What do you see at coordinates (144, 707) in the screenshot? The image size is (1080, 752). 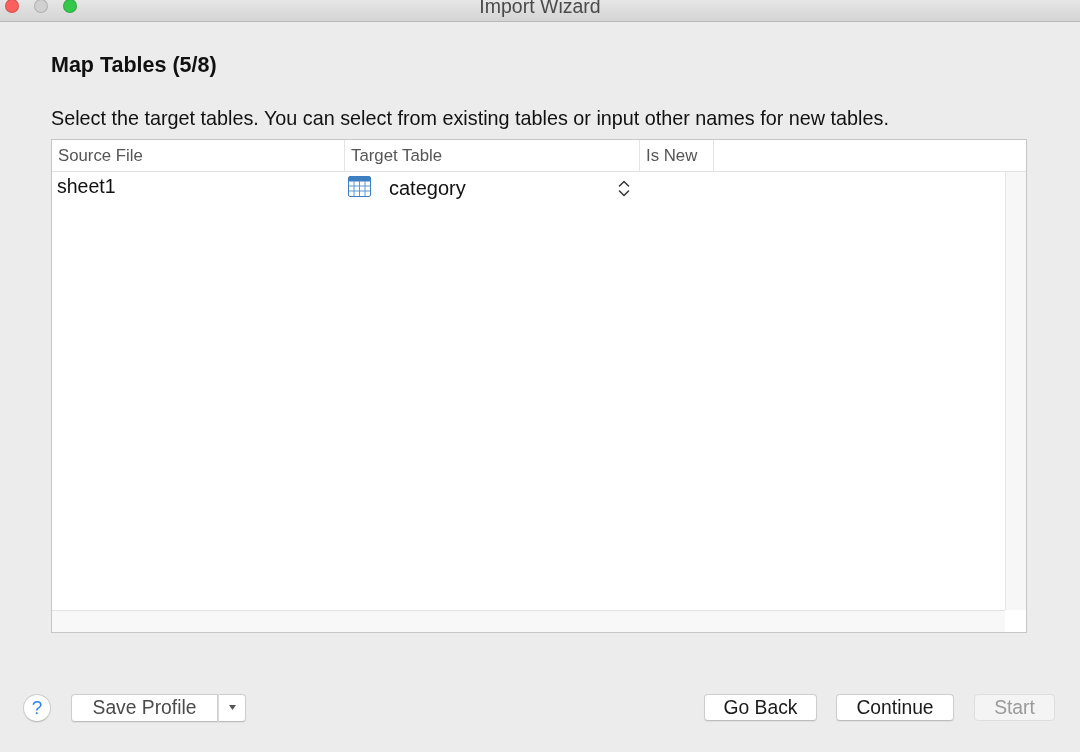 I see `save-profile-button: Save Profile` at bounding box center [144, 707].